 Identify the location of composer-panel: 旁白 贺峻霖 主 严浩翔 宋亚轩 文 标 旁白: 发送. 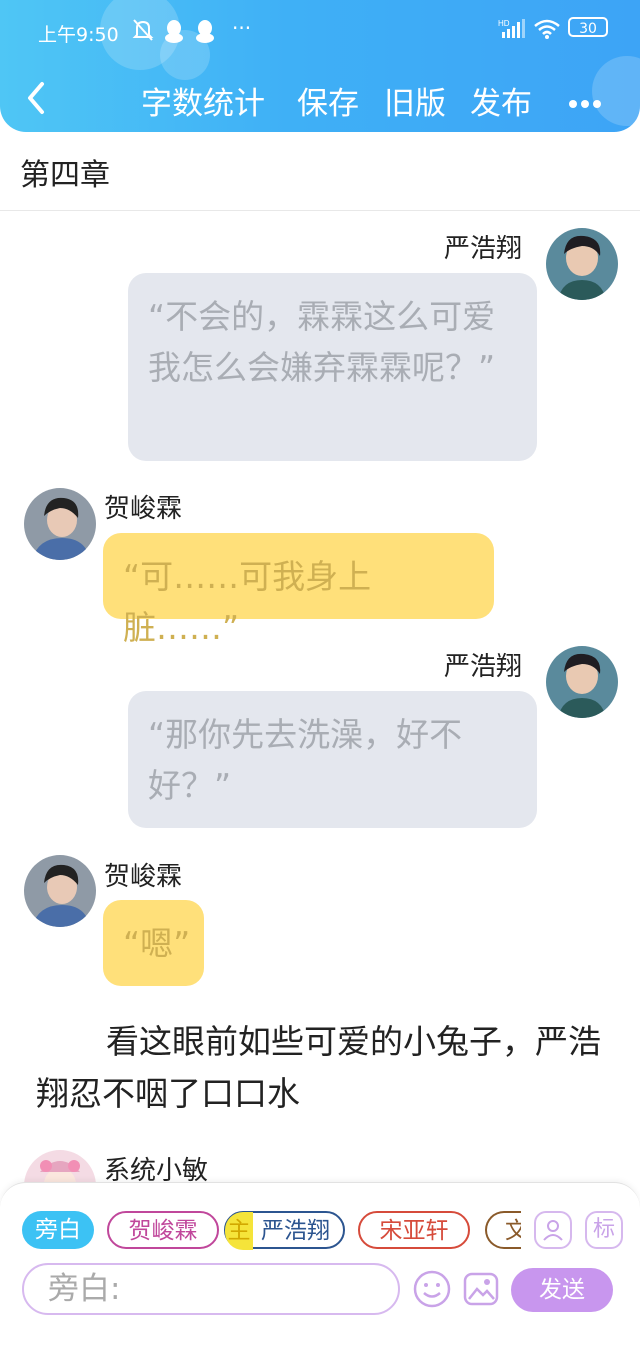
(320, 1267).